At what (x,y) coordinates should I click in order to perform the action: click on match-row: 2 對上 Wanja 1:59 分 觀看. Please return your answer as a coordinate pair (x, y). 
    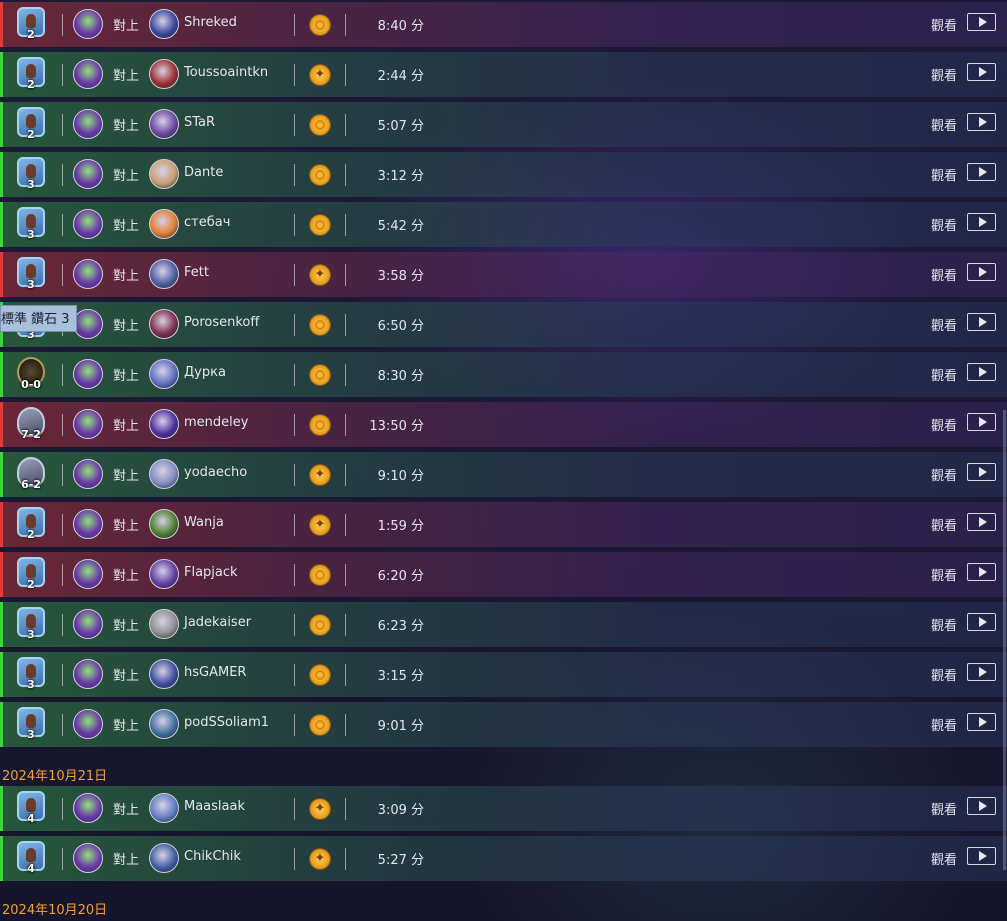
    Looking at the image, I should click on (503, 524).